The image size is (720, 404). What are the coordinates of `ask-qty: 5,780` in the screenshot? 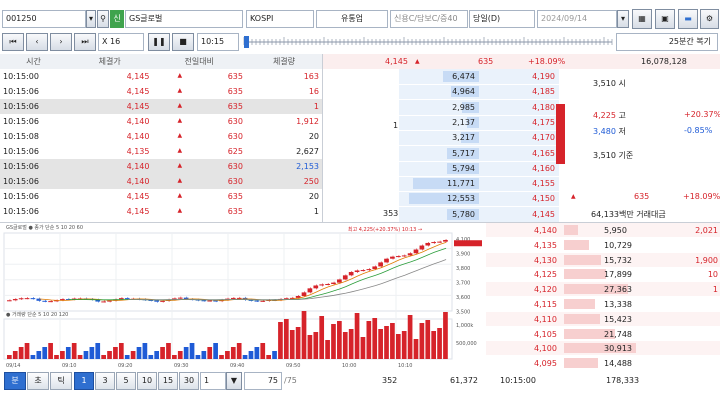 It's located at (463, 214).